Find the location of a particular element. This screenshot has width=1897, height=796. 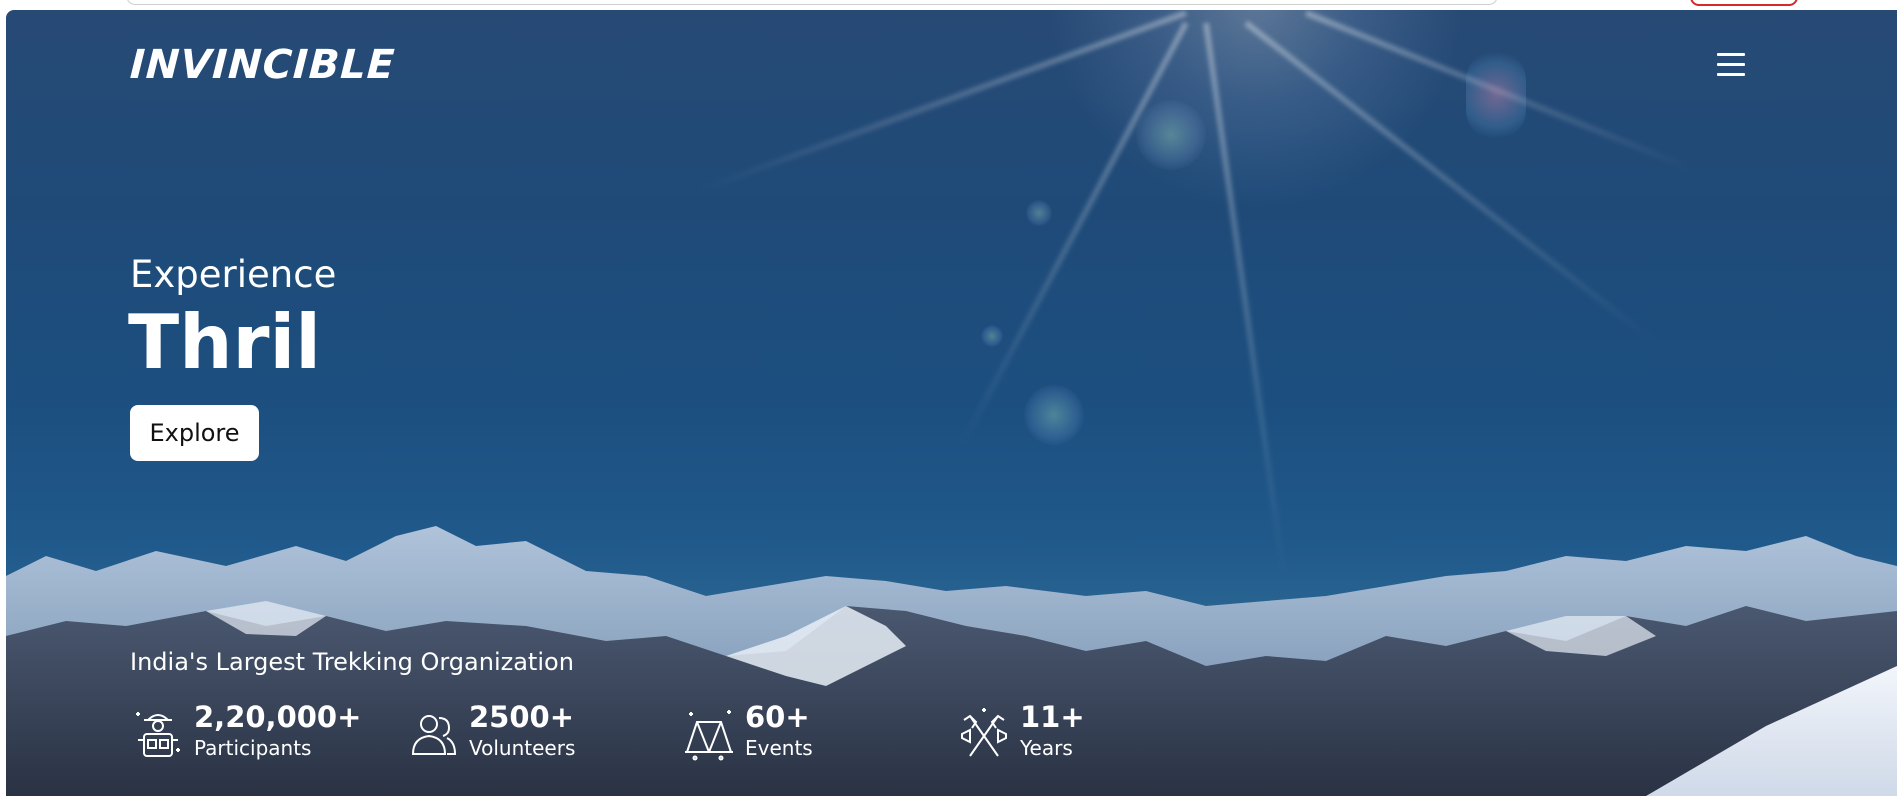

crossed-ice-axes-icon is located at coordinates (984, 732).